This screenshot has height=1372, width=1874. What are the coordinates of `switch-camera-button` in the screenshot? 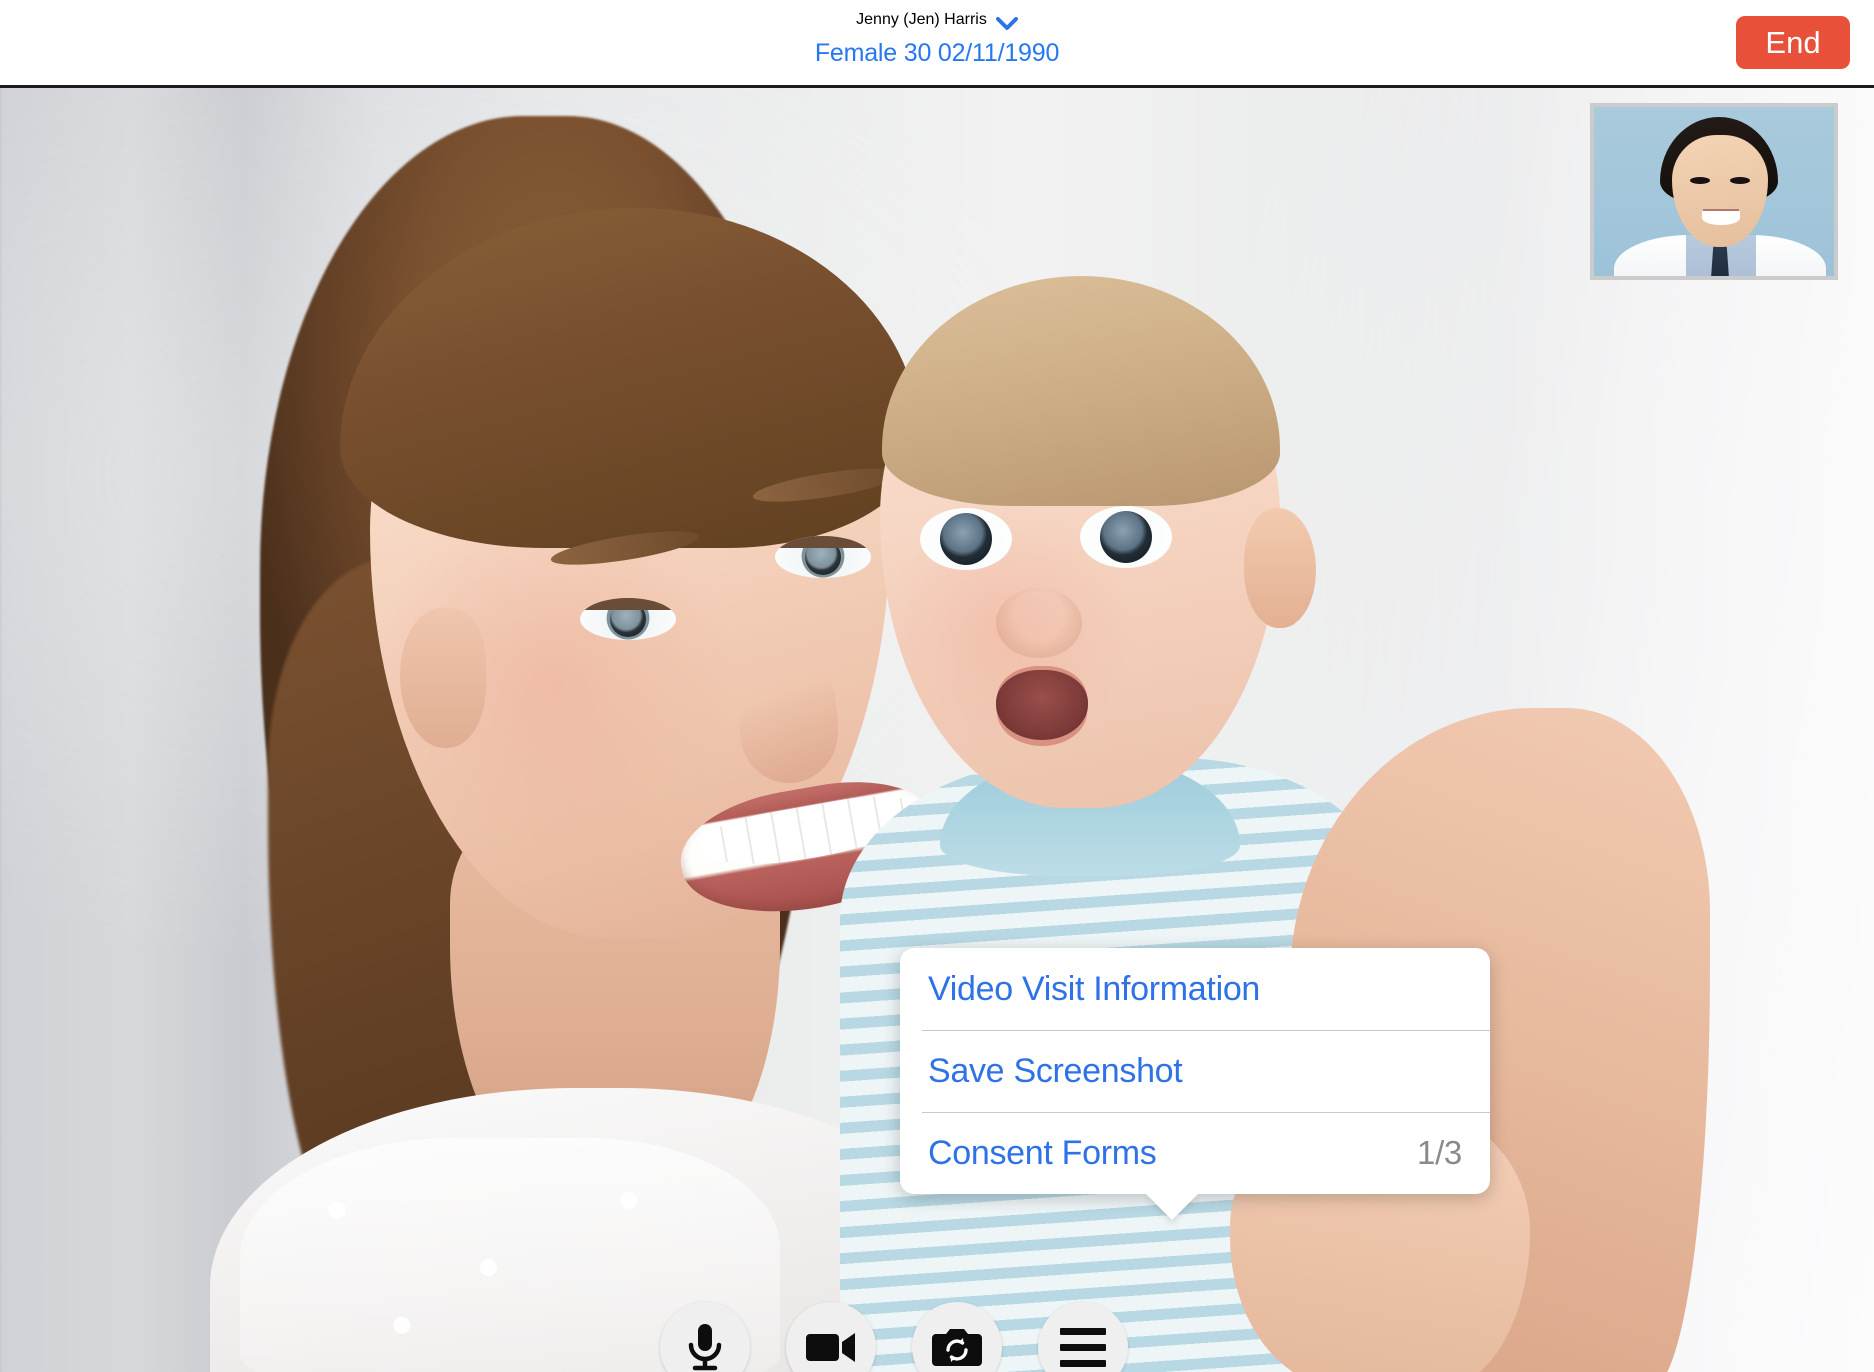 It's located at (957, 1337).